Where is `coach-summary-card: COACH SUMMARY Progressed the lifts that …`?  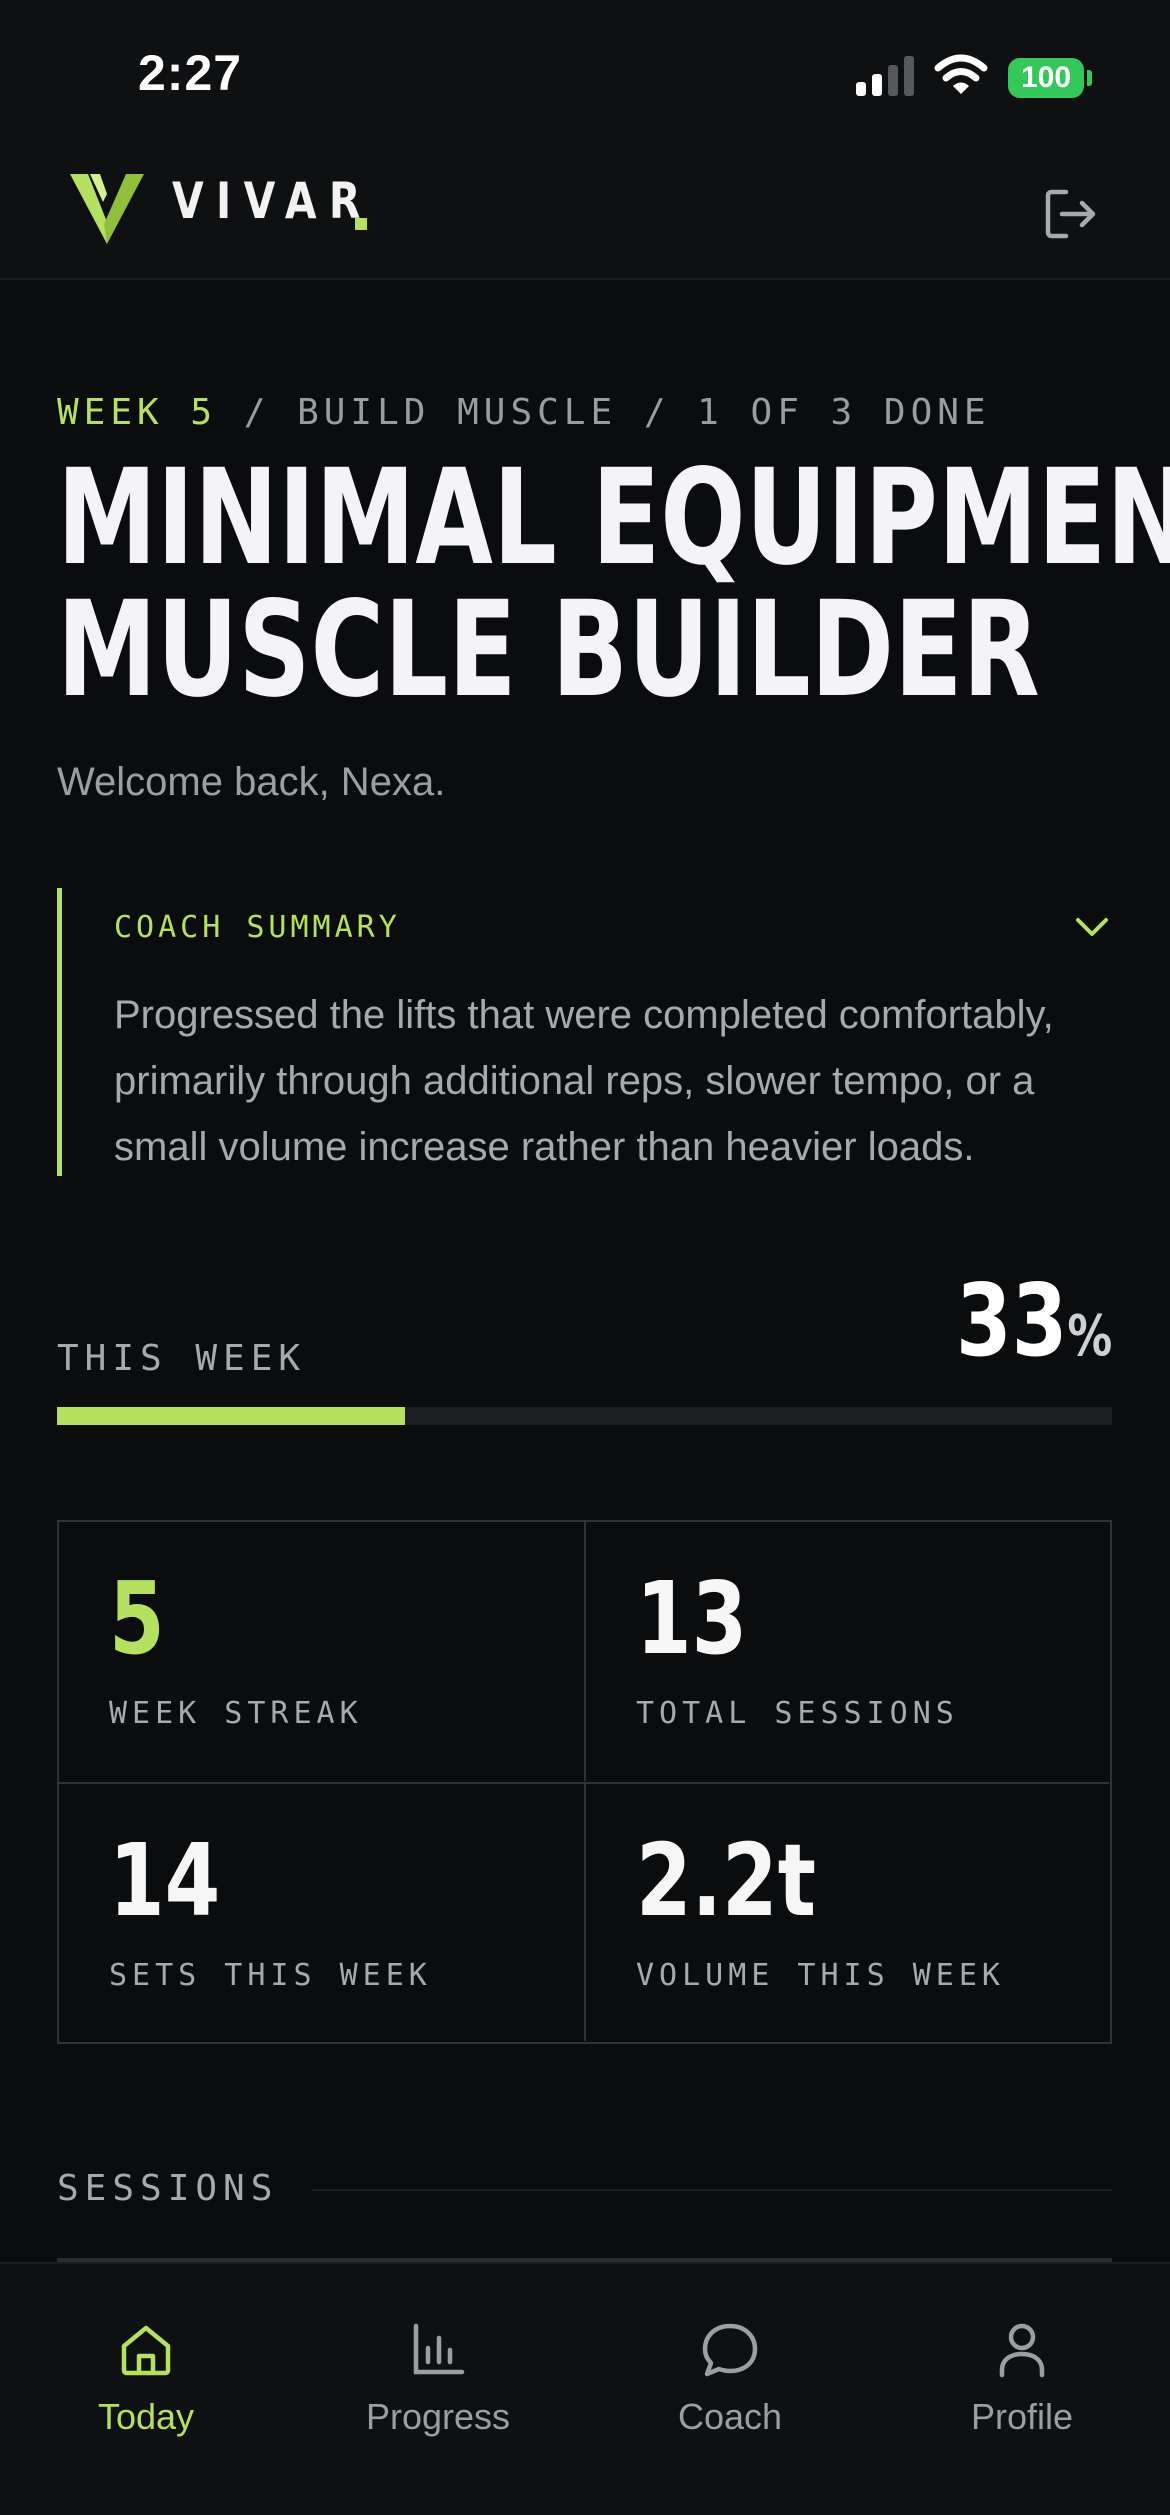
coach-summary-card: COACH SUMMARY Progressed the lifts that … is located at coordinates (584, 1032).